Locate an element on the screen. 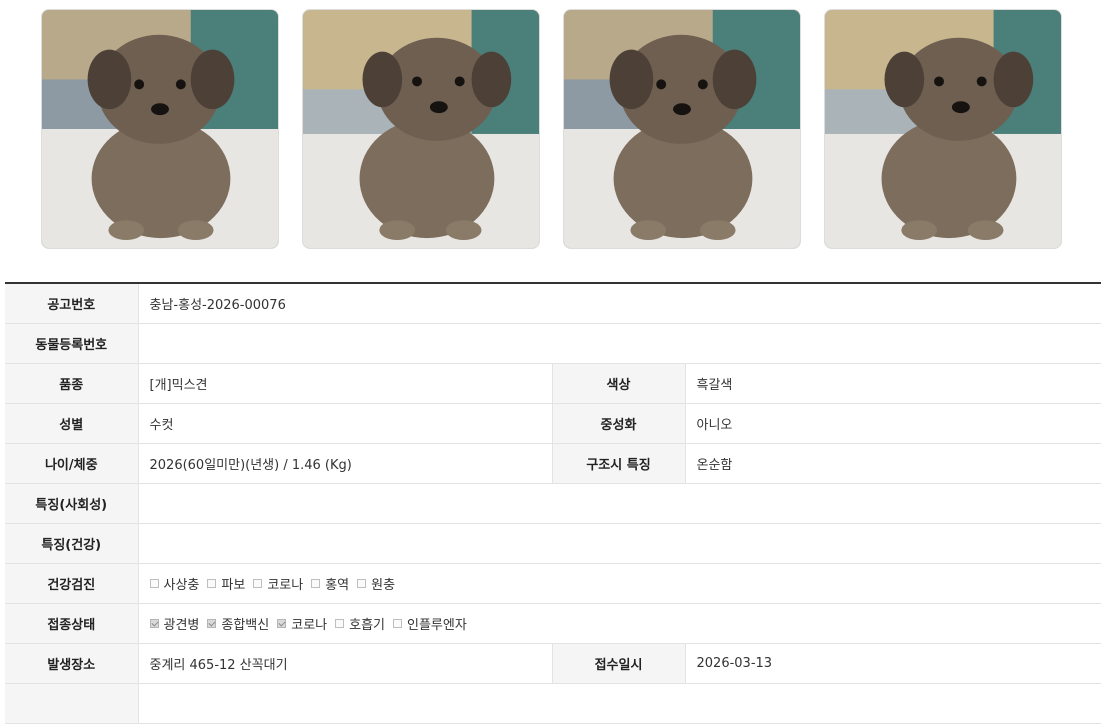 This screenshot has width=1109, height=724. vaccination-item: 종합백신 is located at coordinates (238, 623).